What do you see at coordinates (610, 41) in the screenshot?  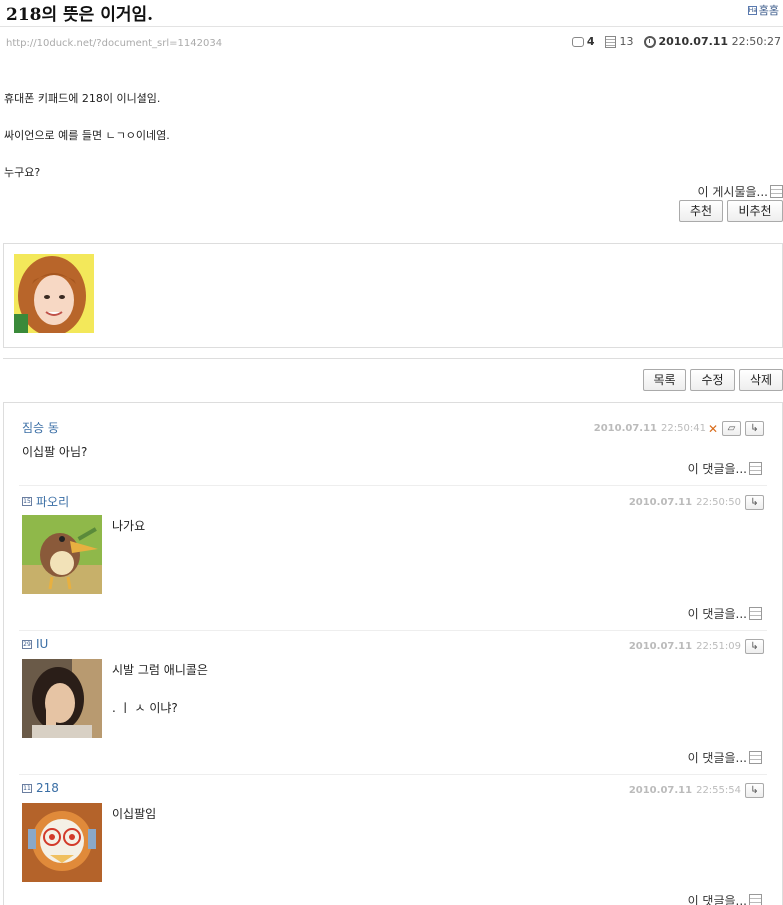 I see `document-icon` at bounding box center [610, 41].